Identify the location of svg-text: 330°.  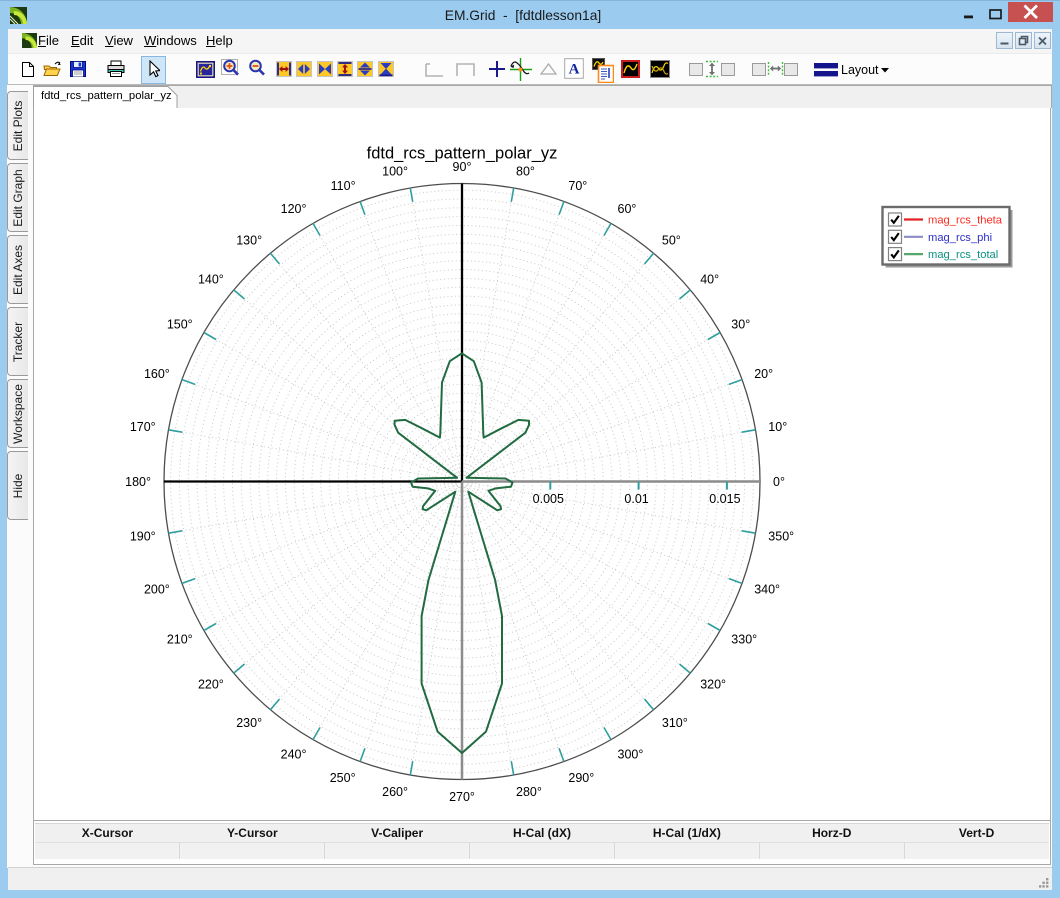
(744, 639).